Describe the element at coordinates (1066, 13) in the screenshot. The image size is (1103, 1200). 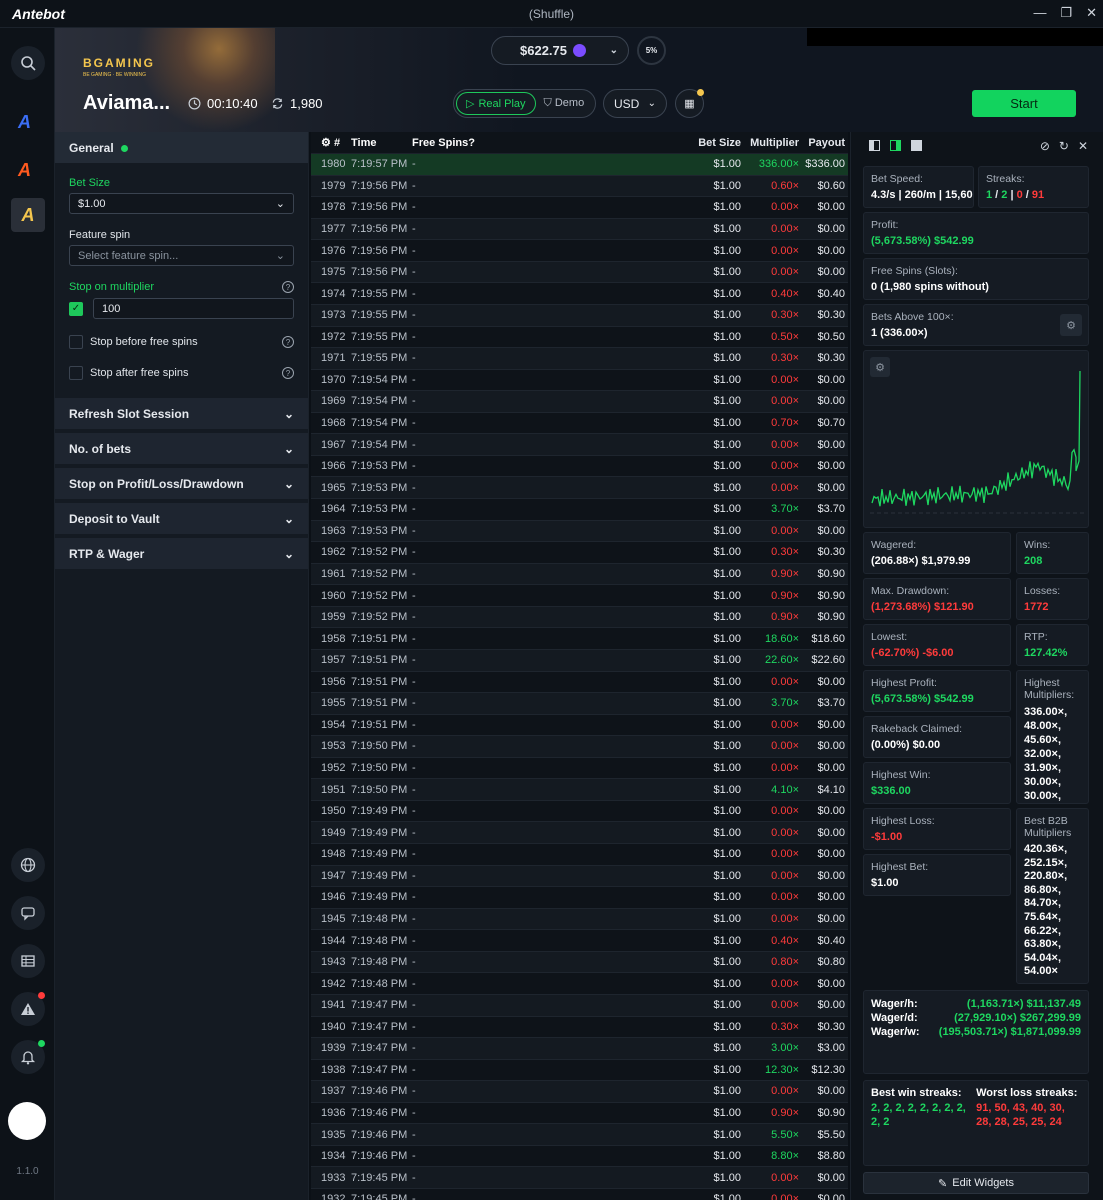
I see `maximize-icon: ❐` at that location.